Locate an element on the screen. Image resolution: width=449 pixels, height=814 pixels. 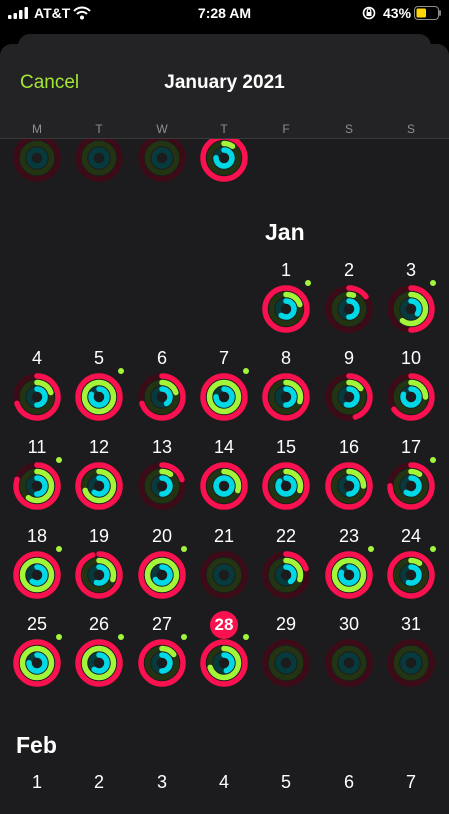
day-number: 30 is located at coordinates (349, 624).